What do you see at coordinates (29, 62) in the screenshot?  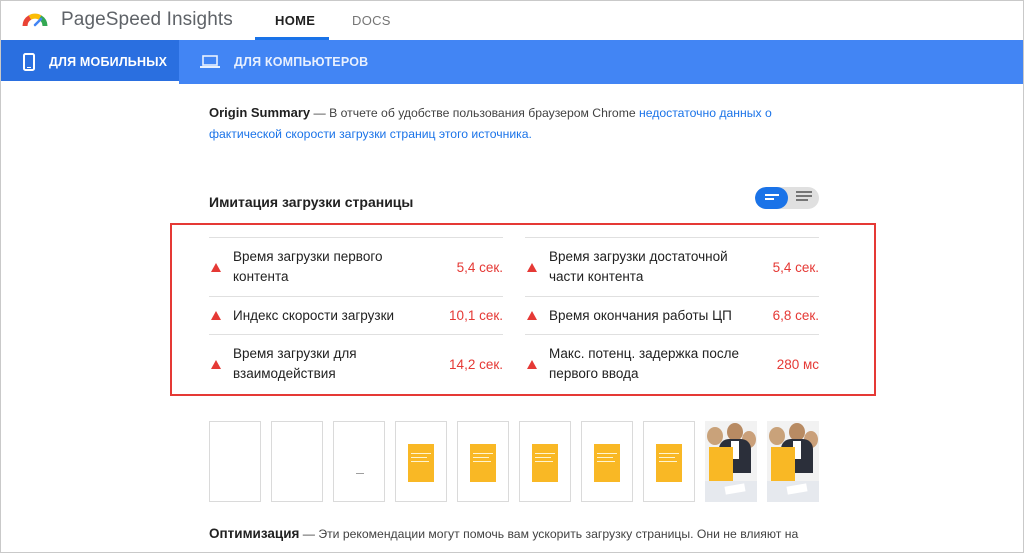 I see `smartphone-icon` at bounding box center [29, 62].